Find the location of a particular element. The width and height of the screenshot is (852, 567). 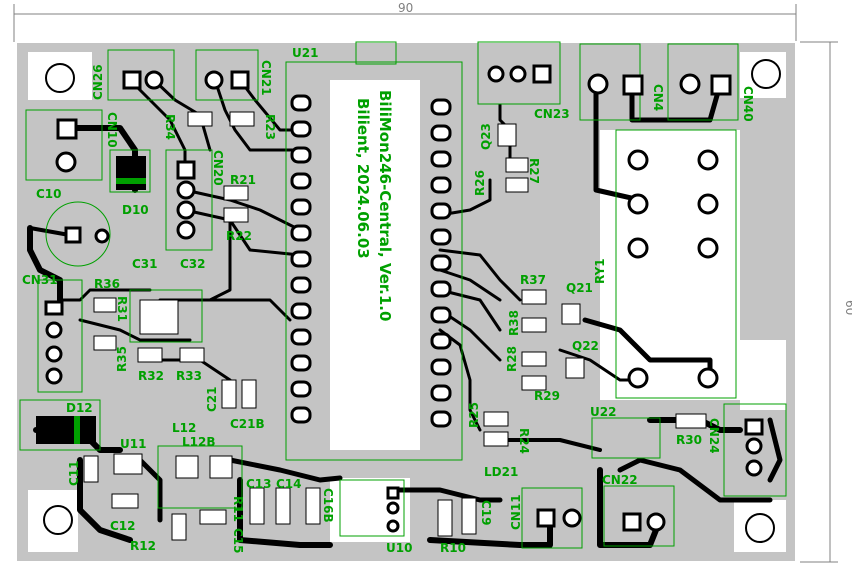

label-CN31: CN31 is located at coordinates (40, 280).